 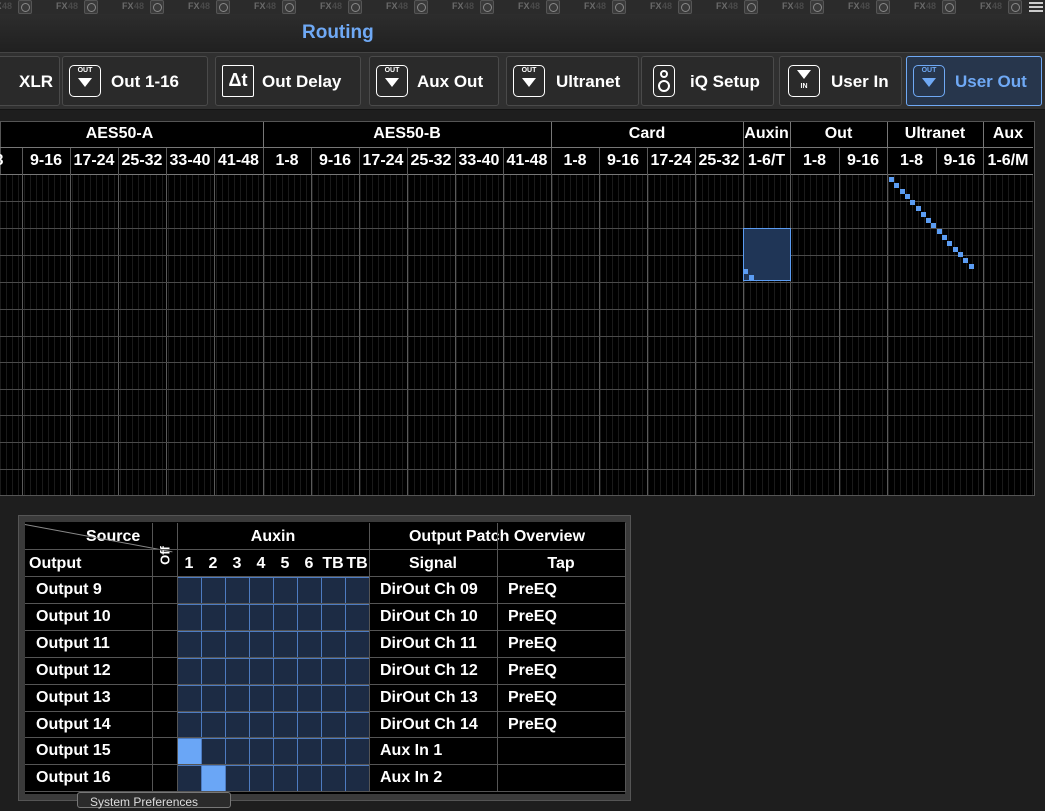 I want to click on signal-value: DirOut Ch 13, so click(x=429, y=697).